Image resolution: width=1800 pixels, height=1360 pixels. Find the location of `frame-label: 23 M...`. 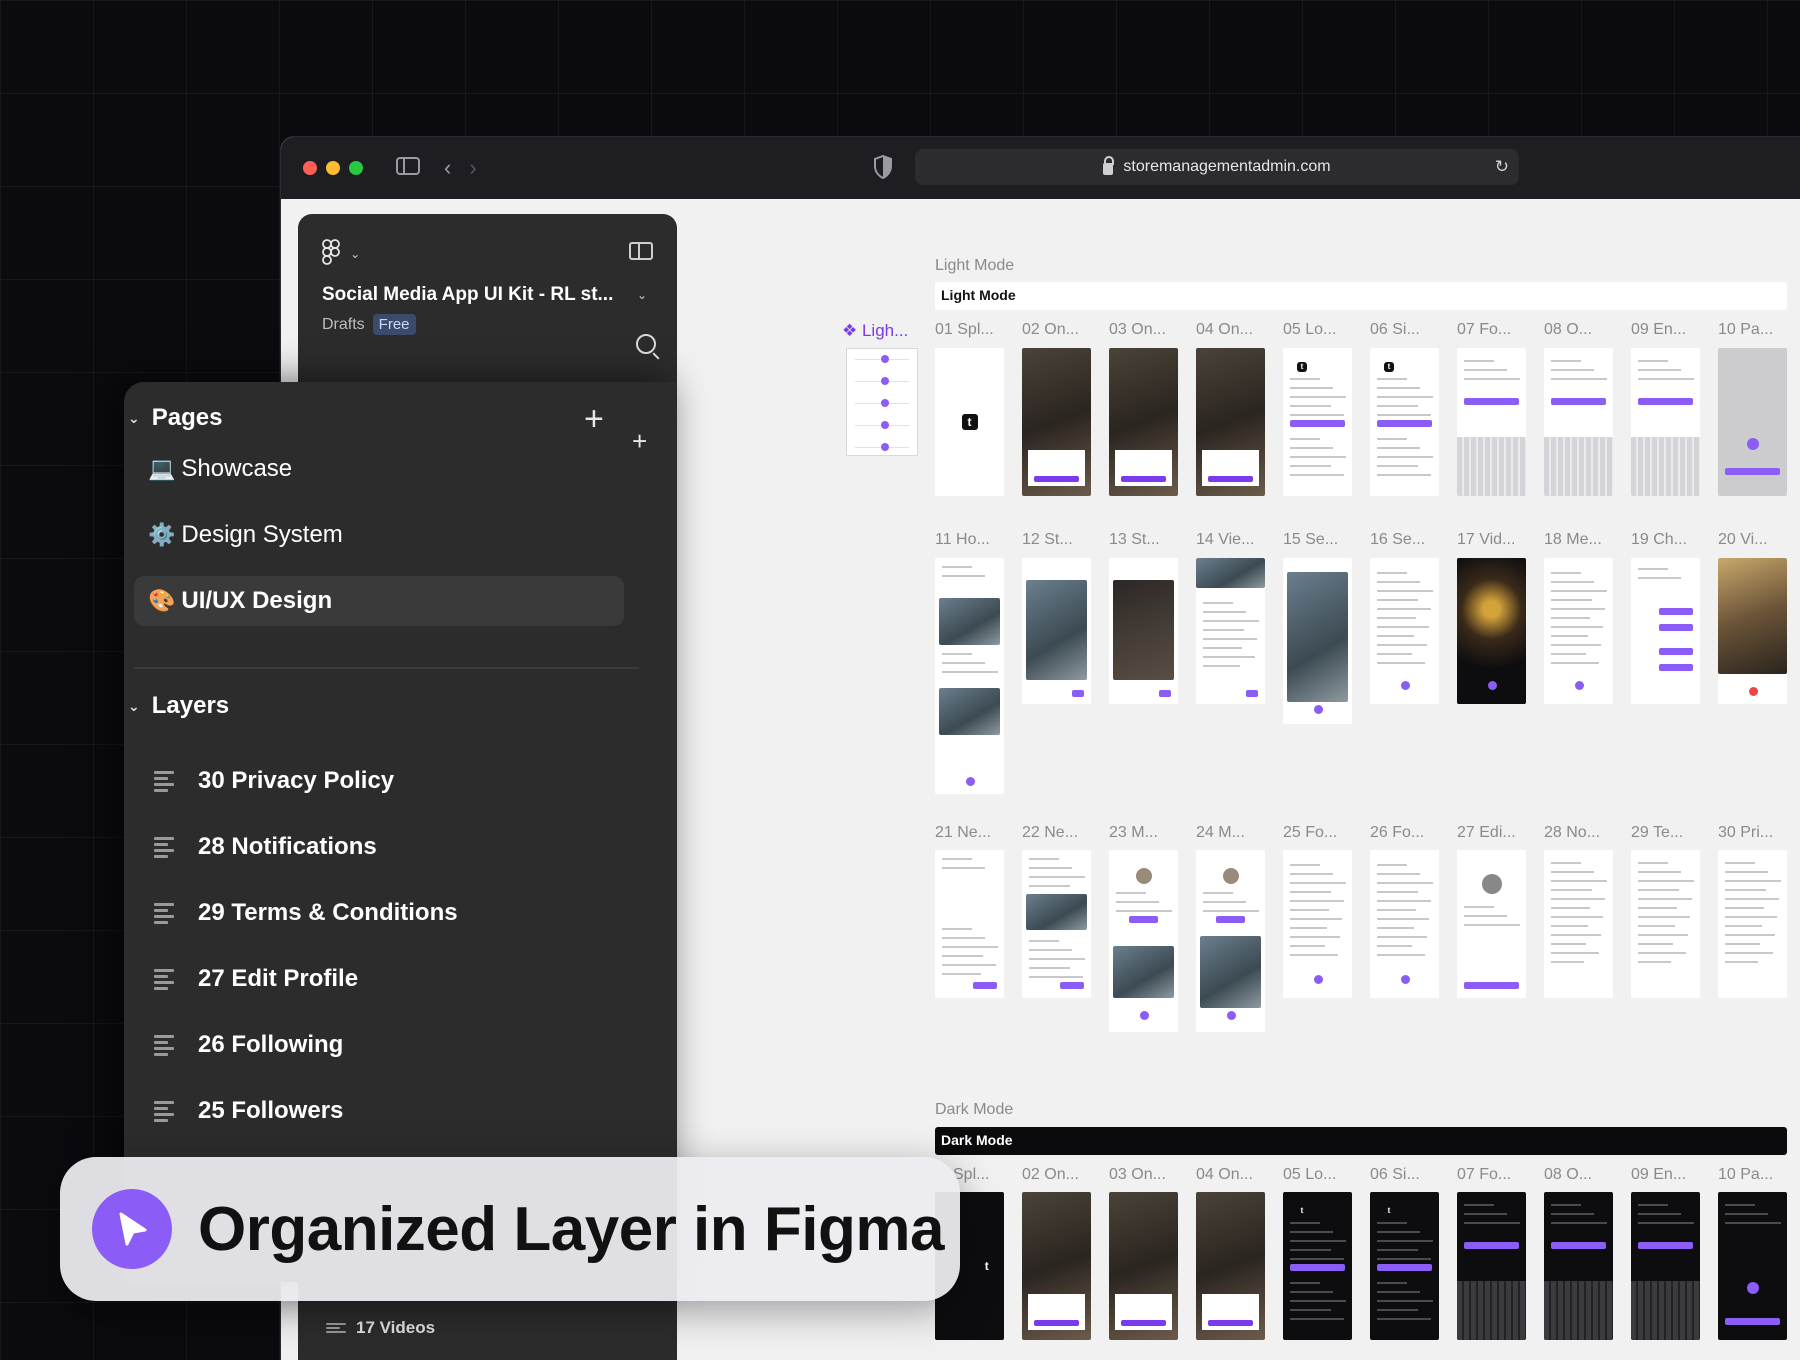

frame-label: 23 M... is located at coordinates (1133, 833).